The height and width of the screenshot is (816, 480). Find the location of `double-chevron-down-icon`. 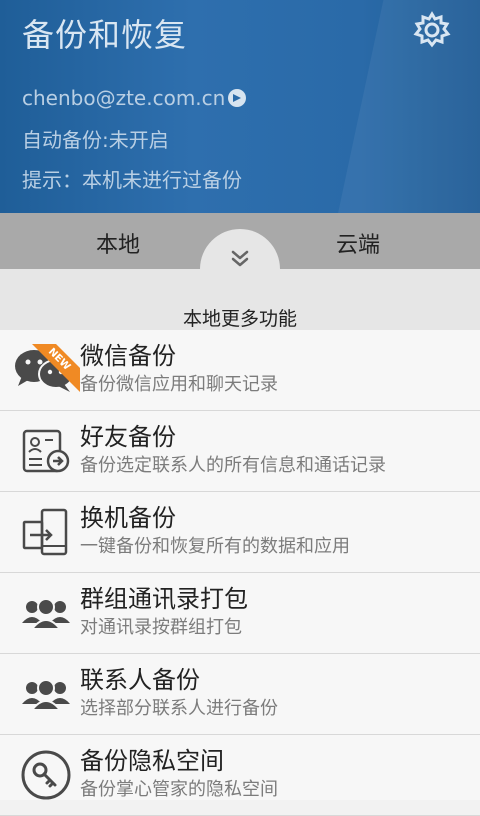

double-chevron-down-icon is located at coordinates (240, 258).